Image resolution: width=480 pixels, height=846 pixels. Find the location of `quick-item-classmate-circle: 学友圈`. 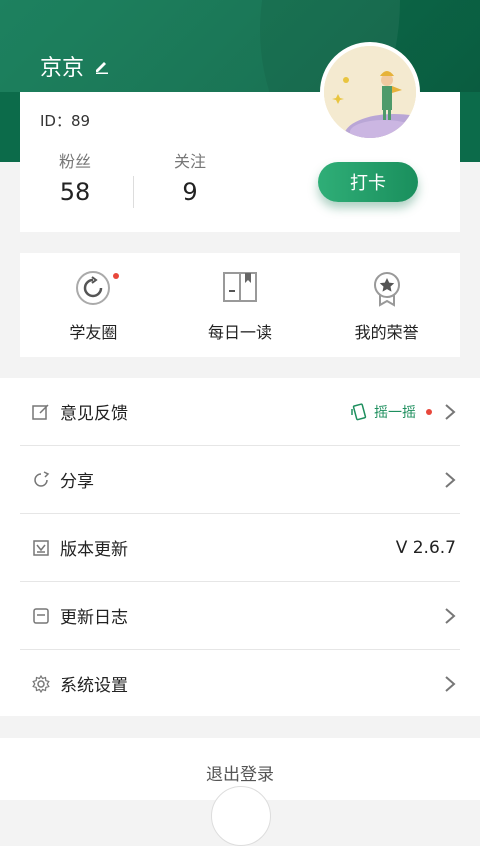

quick-item-classmate-circle: 学友圈 is located at coordinates (93, 305).